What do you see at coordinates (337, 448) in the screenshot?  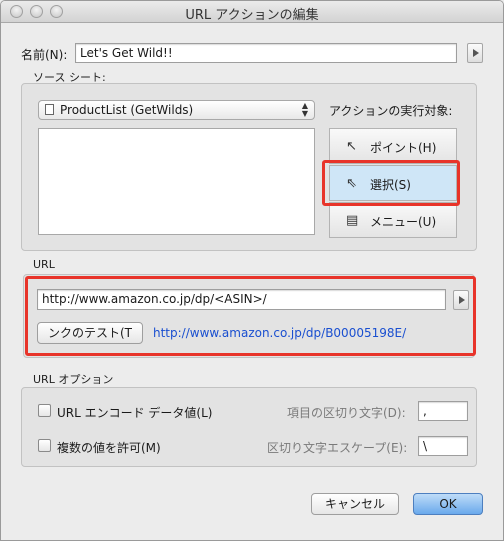 I see `escape-char-label: 区切り文字エスケープ(E):` at bounding box center [337, 448].